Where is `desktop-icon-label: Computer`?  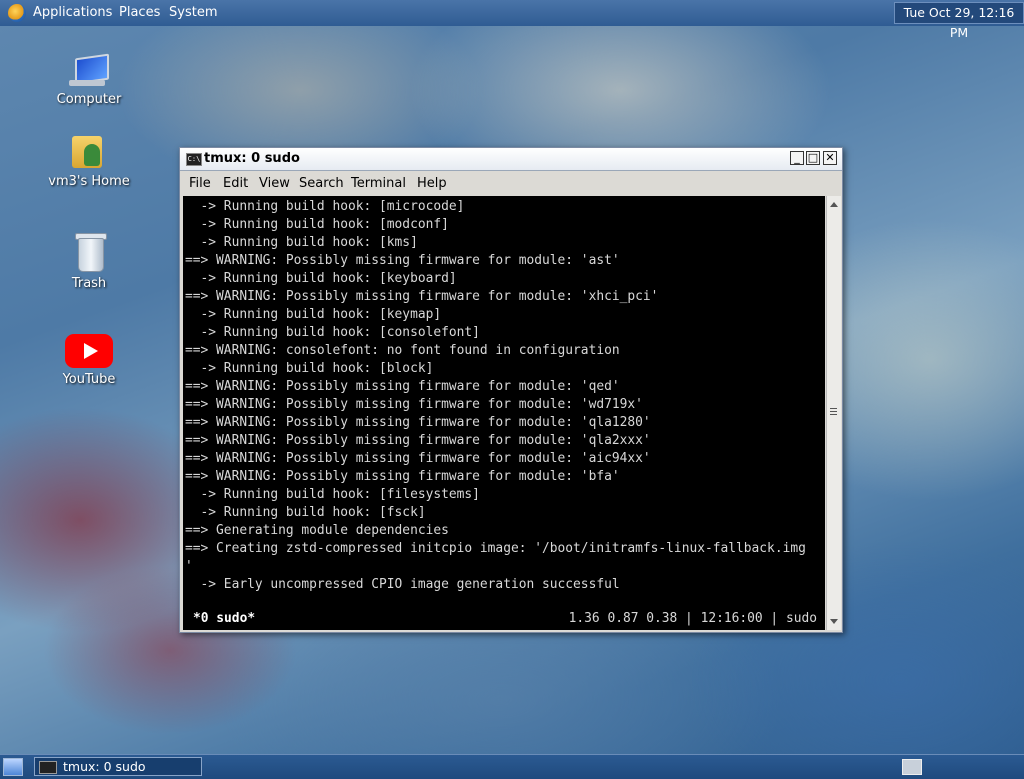 desktop-icon-label: Computer is located at coordinates (89, 99).